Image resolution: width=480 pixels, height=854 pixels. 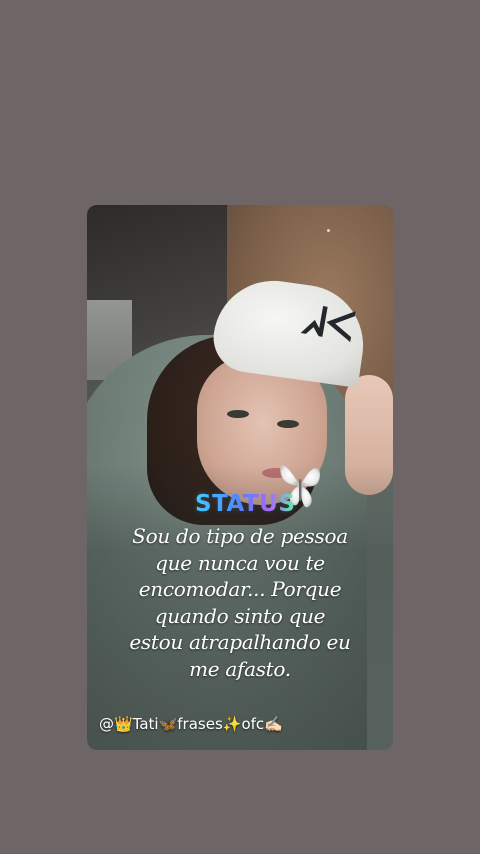 I want to click on photo-eye-right, so click(x=288, y=424).